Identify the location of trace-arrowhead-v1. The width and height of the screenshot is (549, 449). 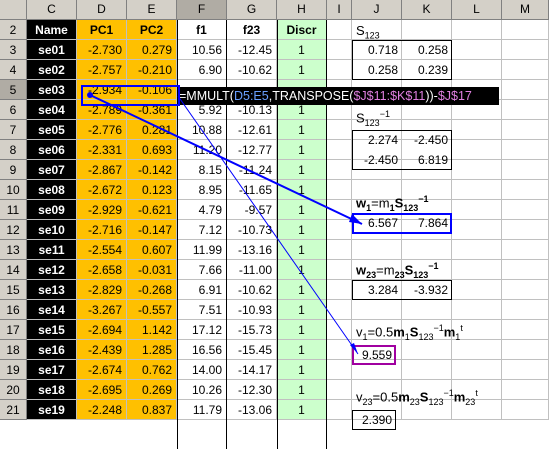
(354, 348).